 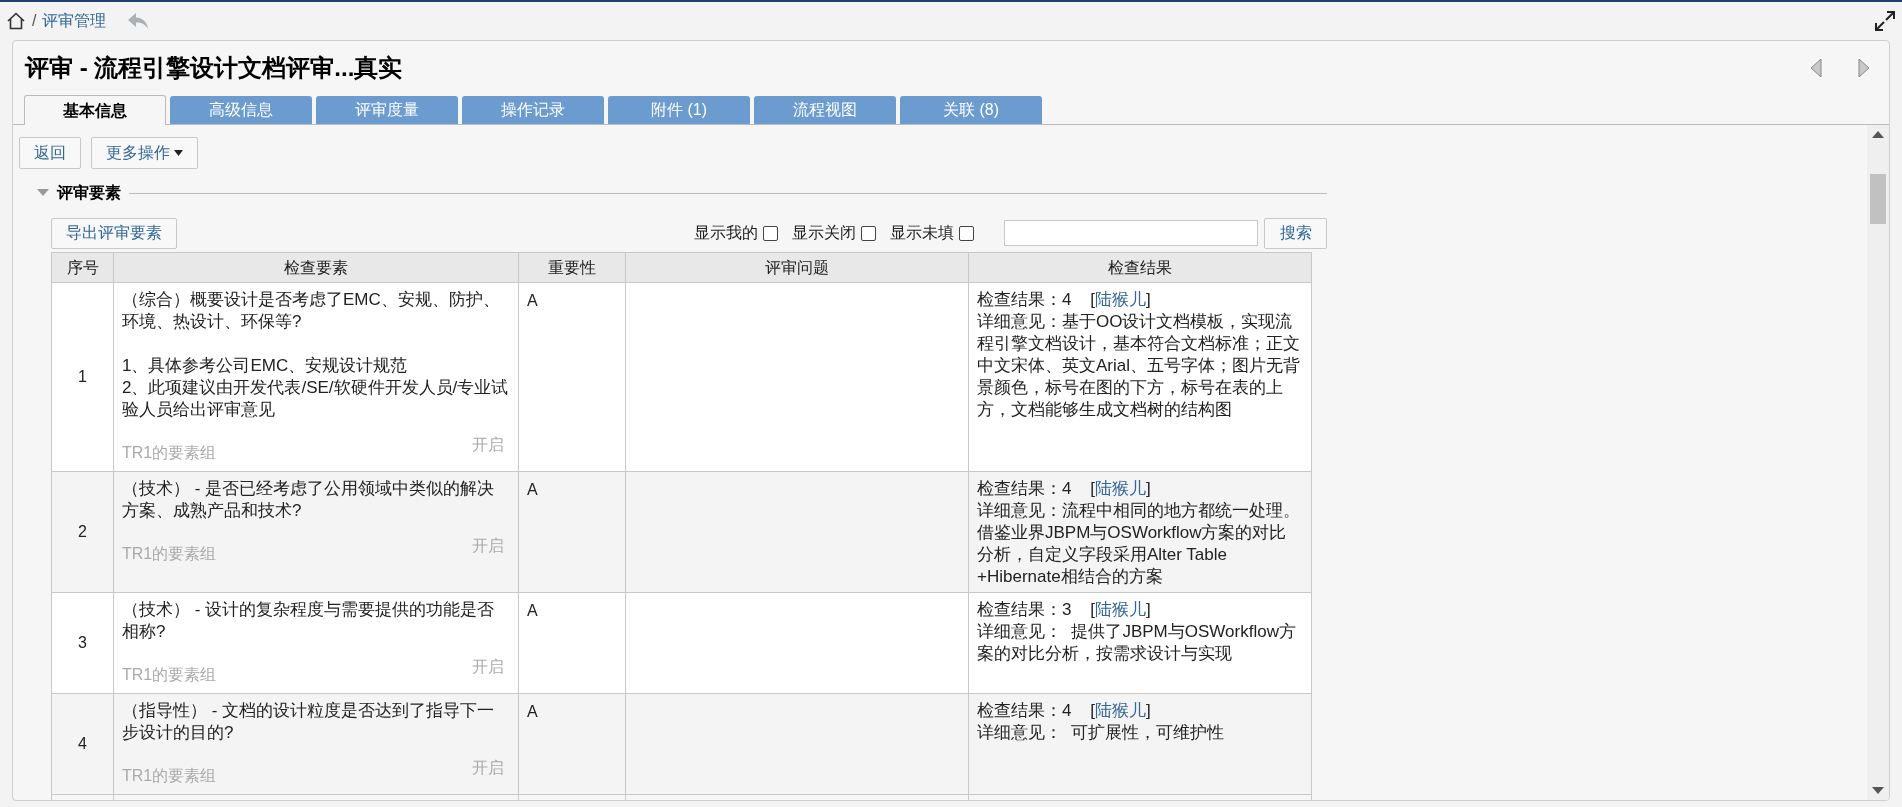 I want to click on check-item-text: （技术） - 是否已经考虑了公用领域中类似的解决方案、成熟产品和技术?, so click(x=309, y=500).